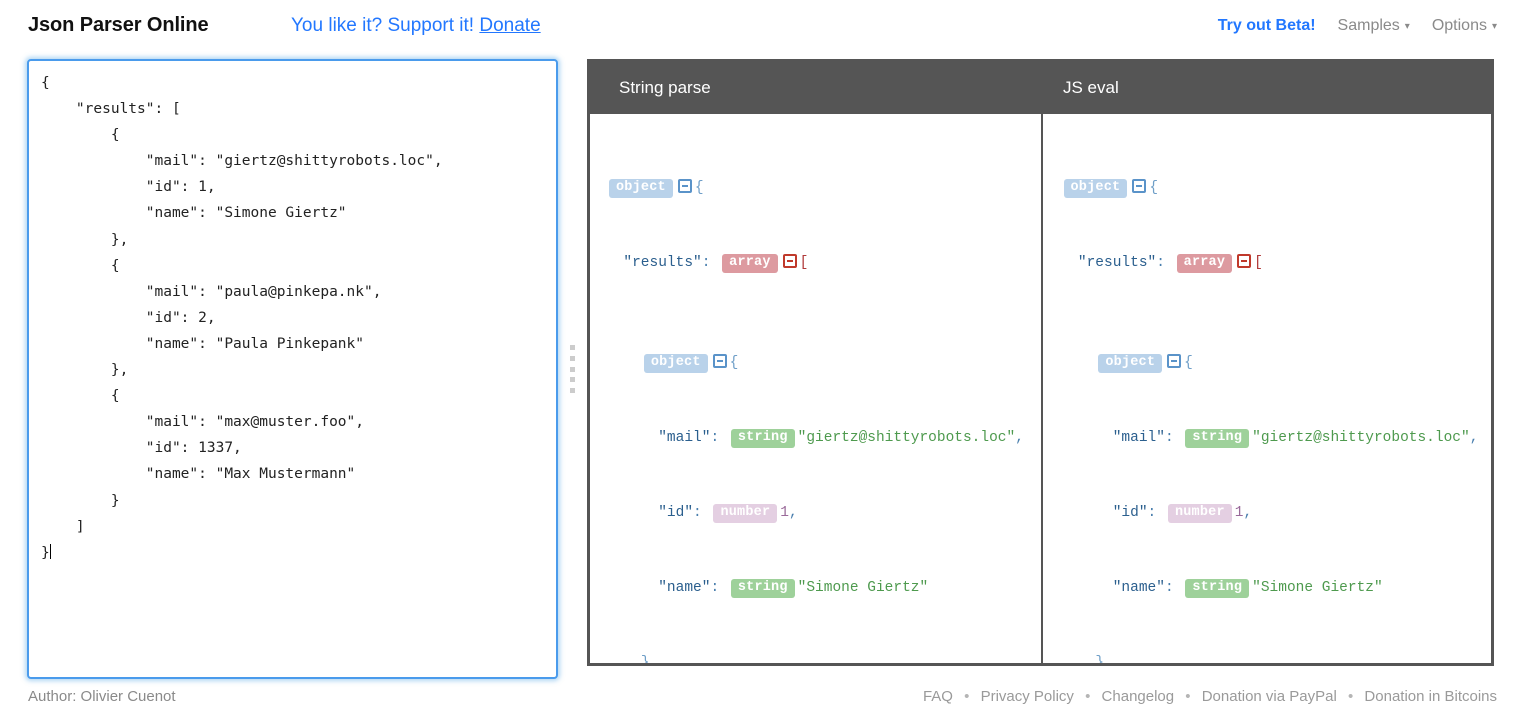 The image size is (1519, 726). I want to click on results-tabbar: String parse JS eval, so click(1040, 88).